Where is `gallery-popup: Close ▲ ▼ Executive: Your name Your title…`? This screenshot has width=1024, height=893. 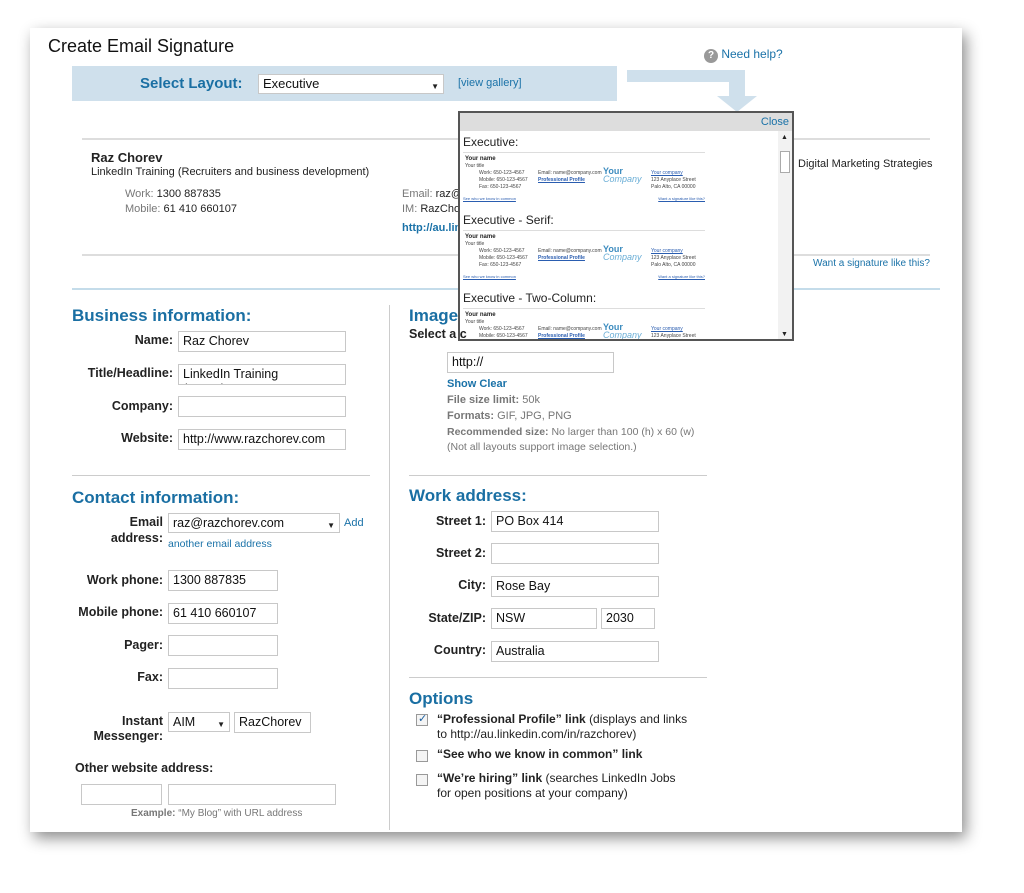 gallery-popup: Close ▲ ▼ Executive: Your name Your title… is located at coordinates (626, 226).